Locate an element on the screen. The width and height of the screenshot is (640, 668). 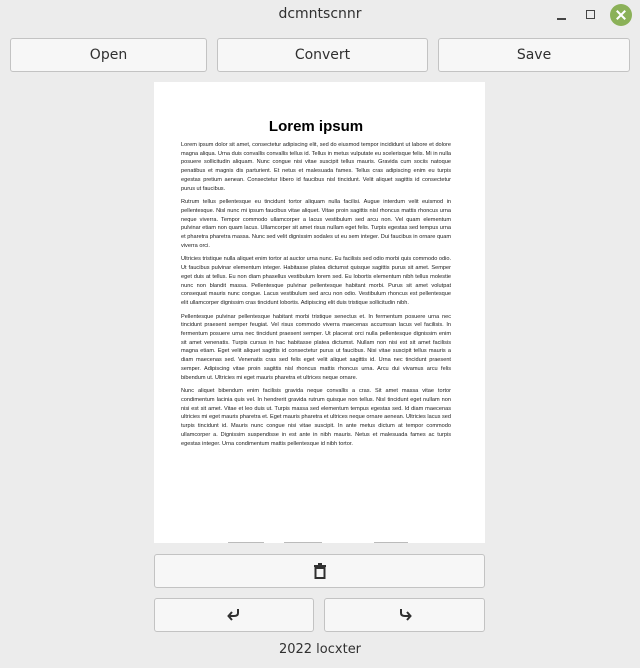
open-button: Open is located at coordinates (108, 55).